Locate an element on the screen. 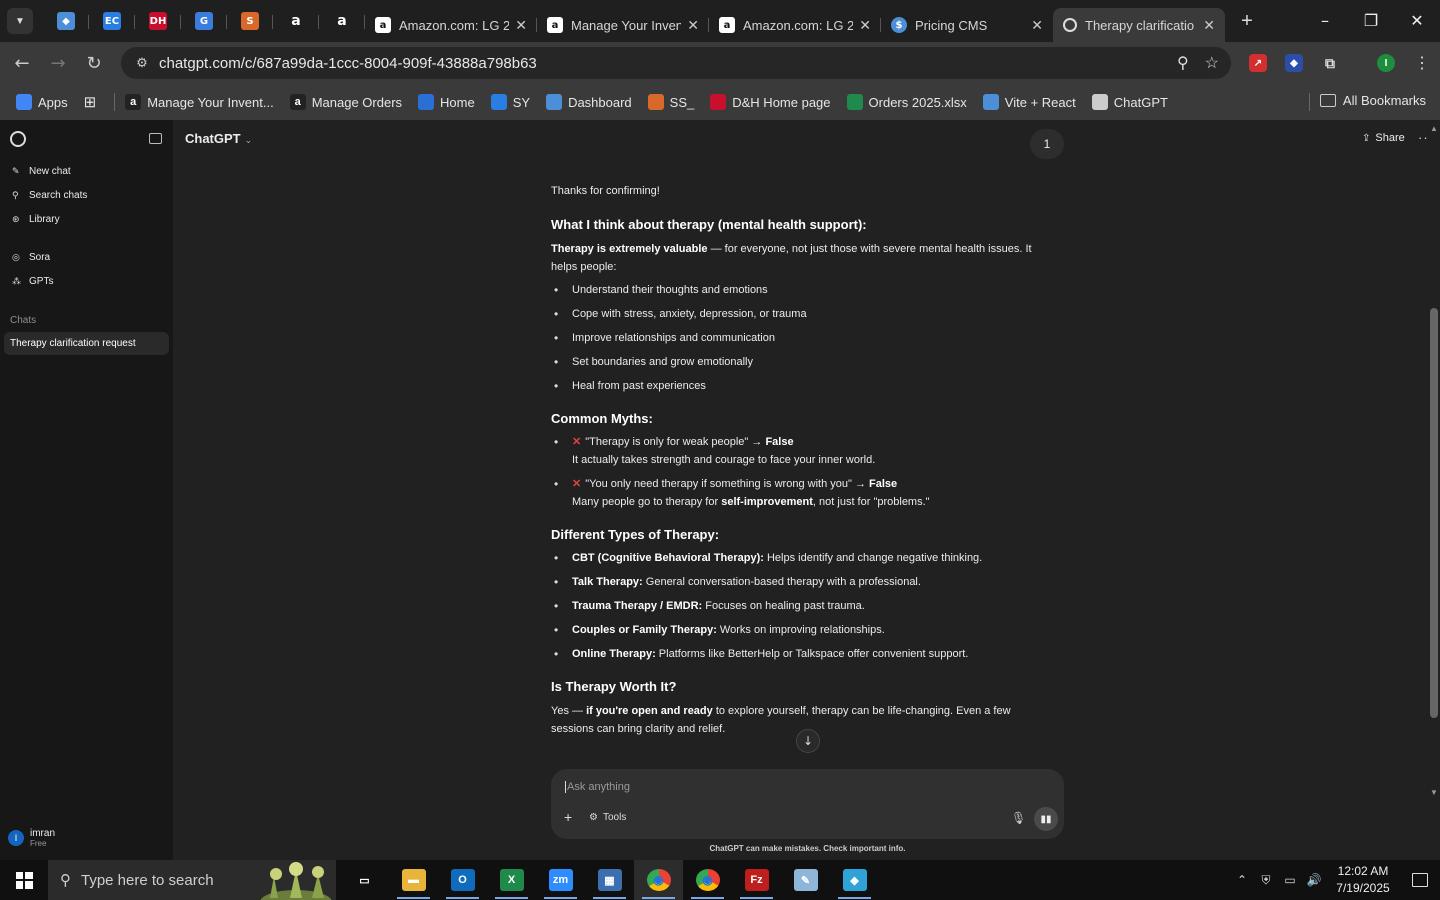 The height and width of the screenshot is (900, 1440). page-scrollbar: ▲ ▼ is located at coordinates (1434, 490).